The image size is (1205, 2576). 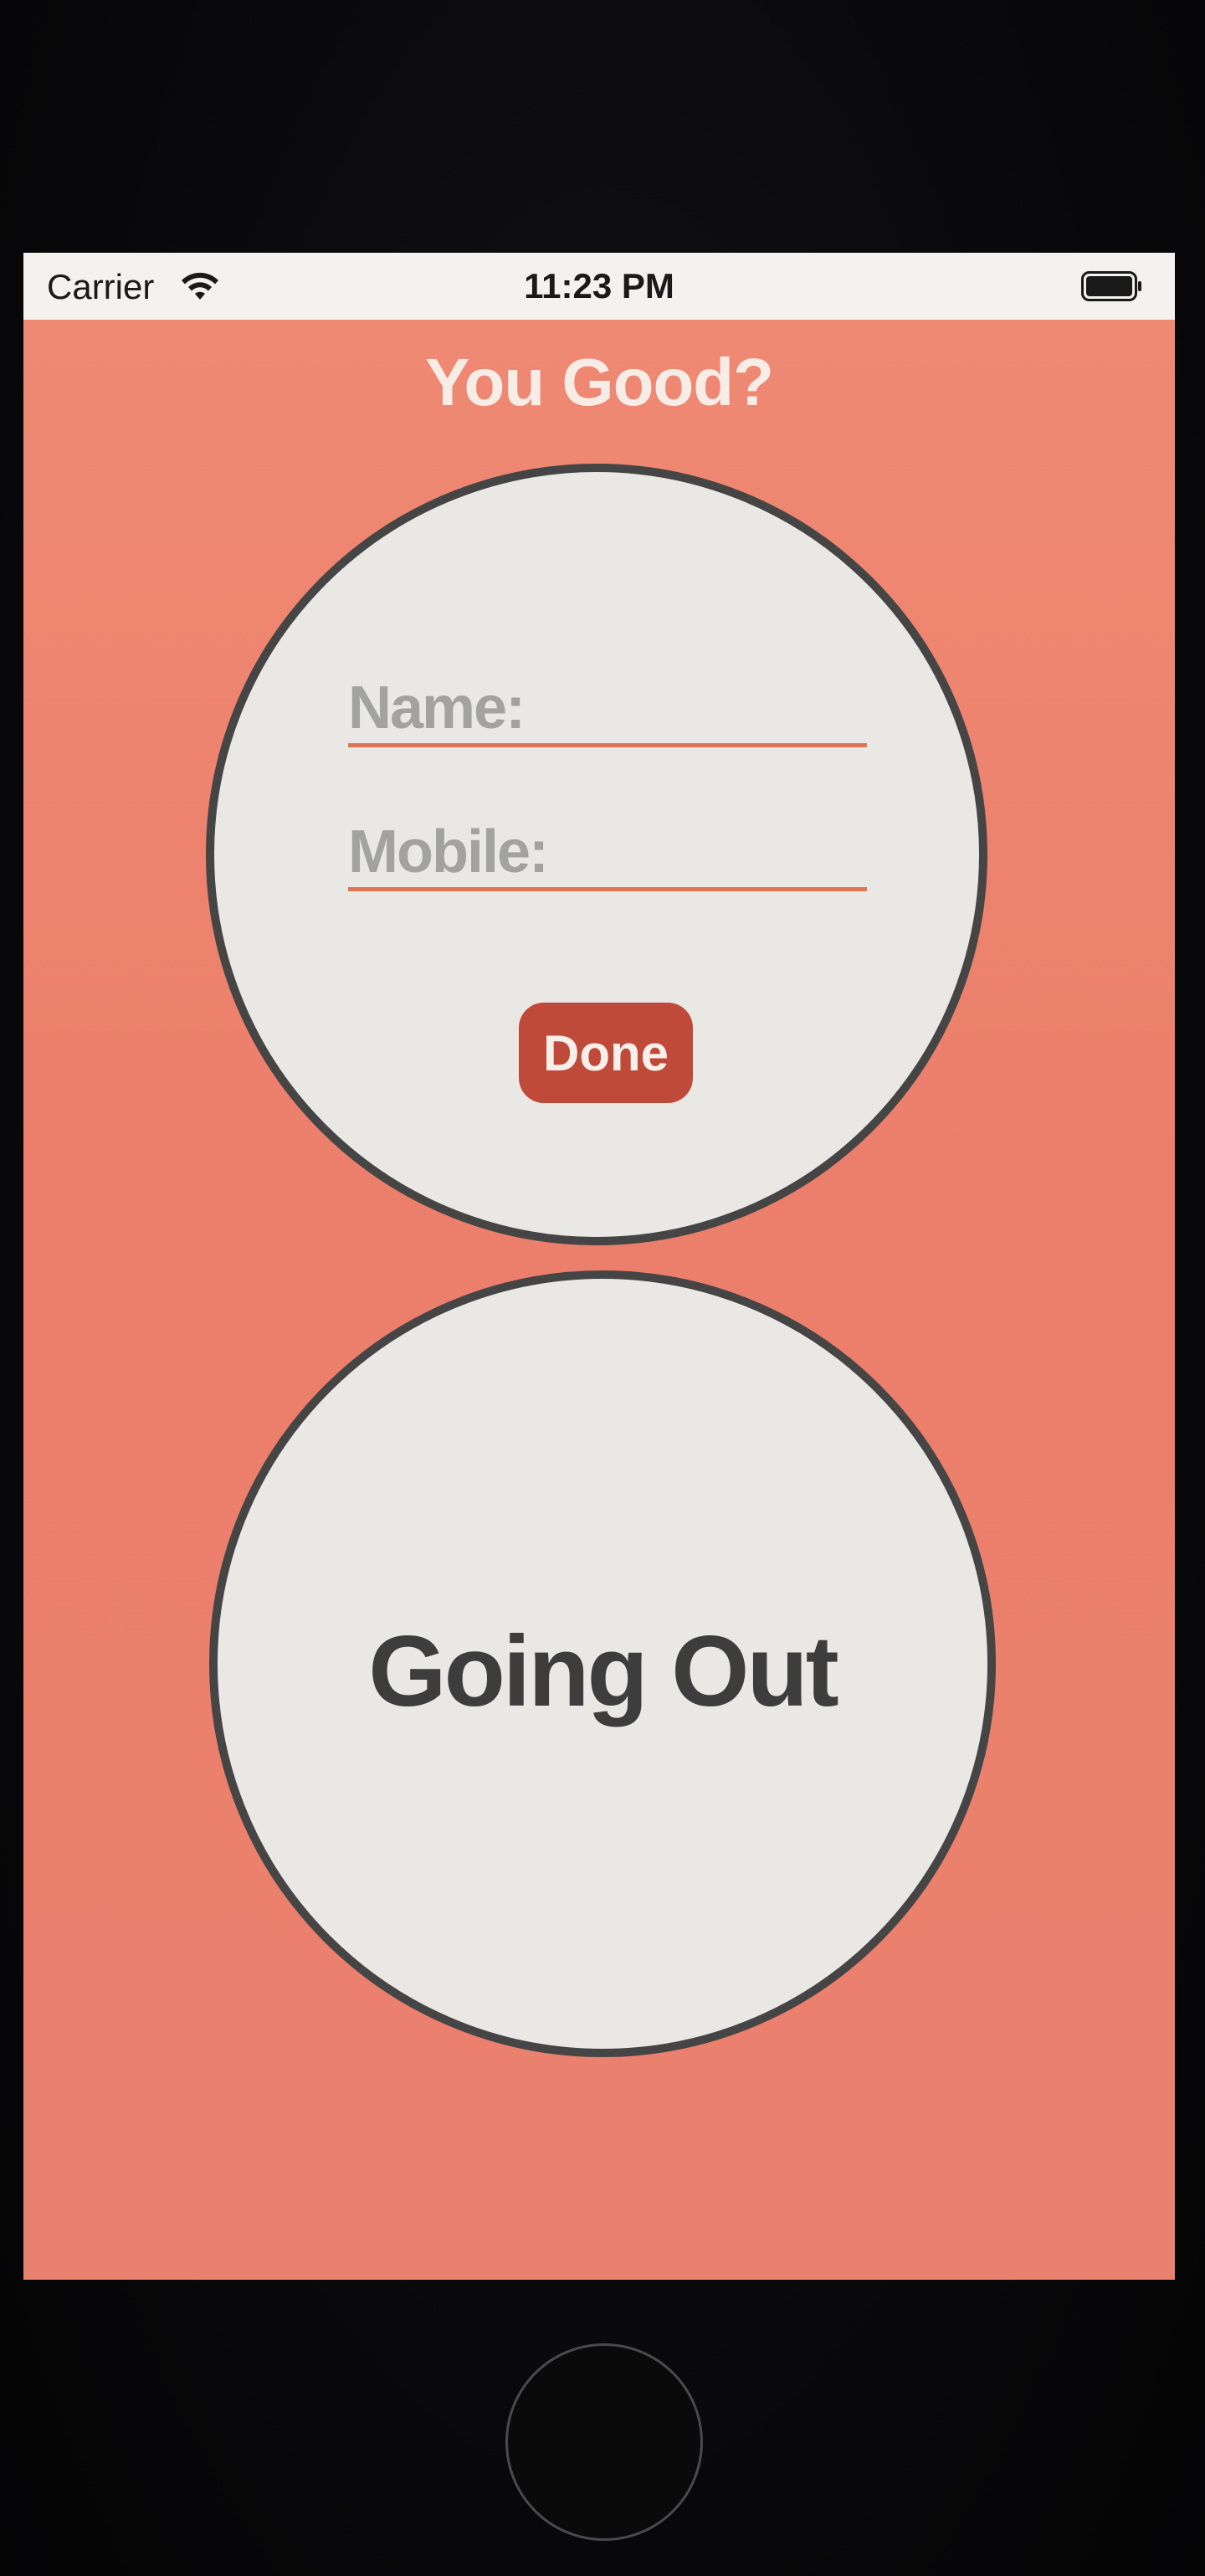 I want to click on name-field, so click(x=607, y=710).